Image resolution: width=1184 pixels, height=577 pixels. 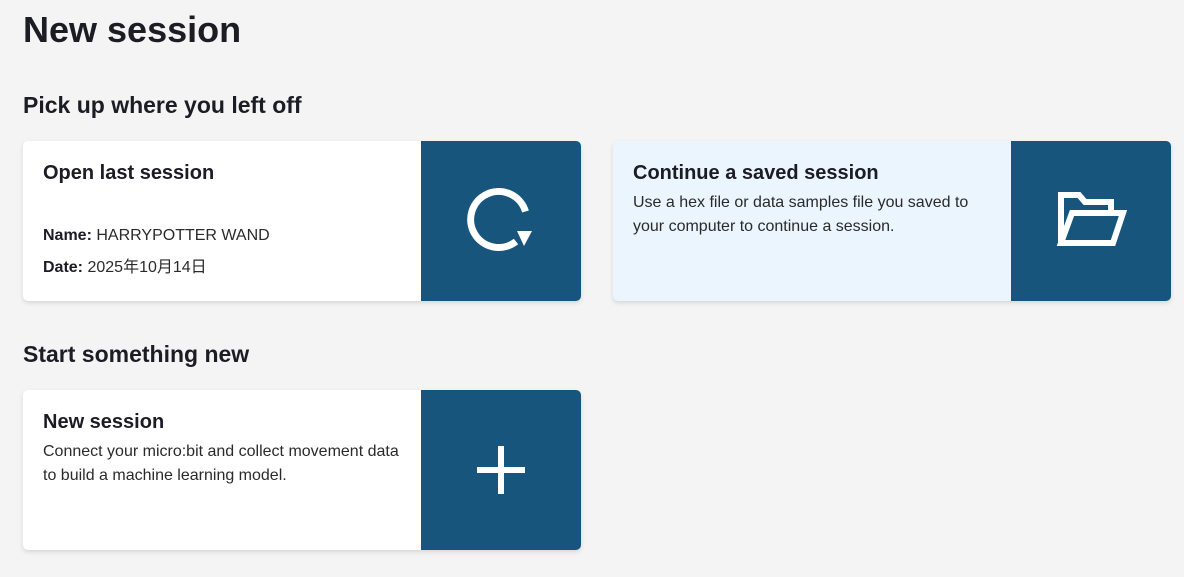 I want to click on page-title: New session, so click(x=132, y=29).